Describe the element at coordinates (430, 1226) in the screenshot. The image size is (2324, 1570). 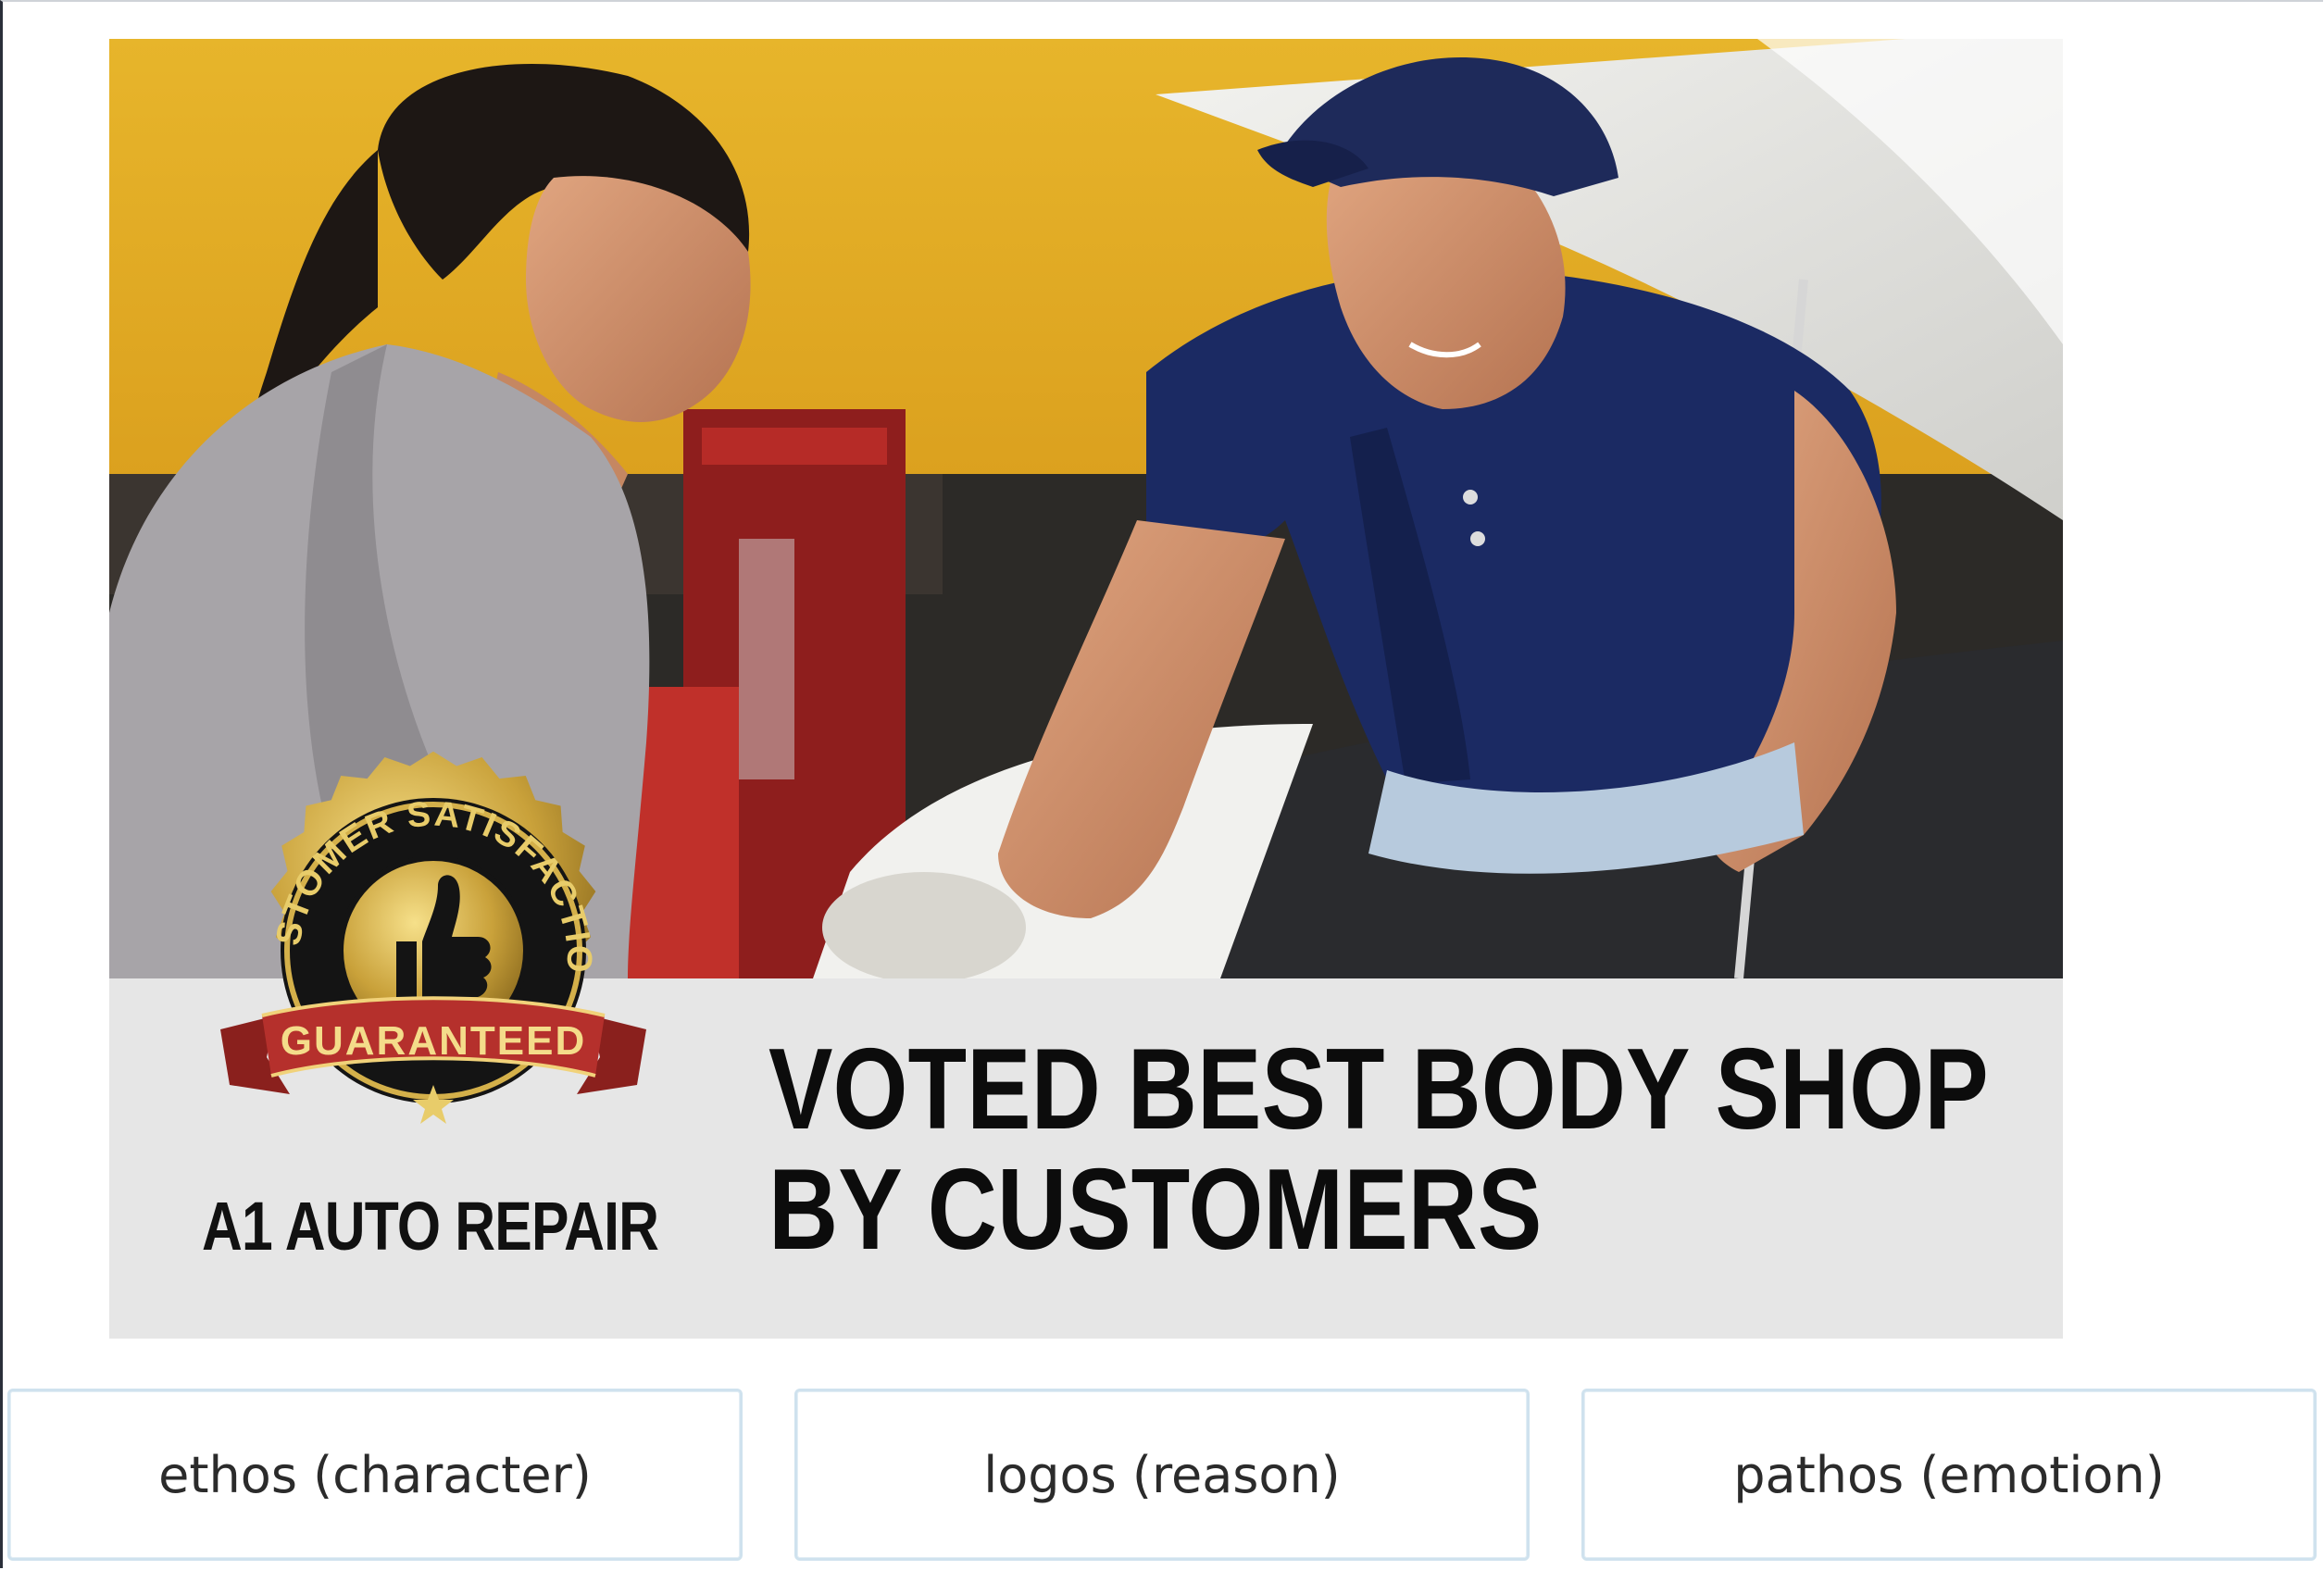
I see `brand-name: A1 AUTO REPAIR` at that location.